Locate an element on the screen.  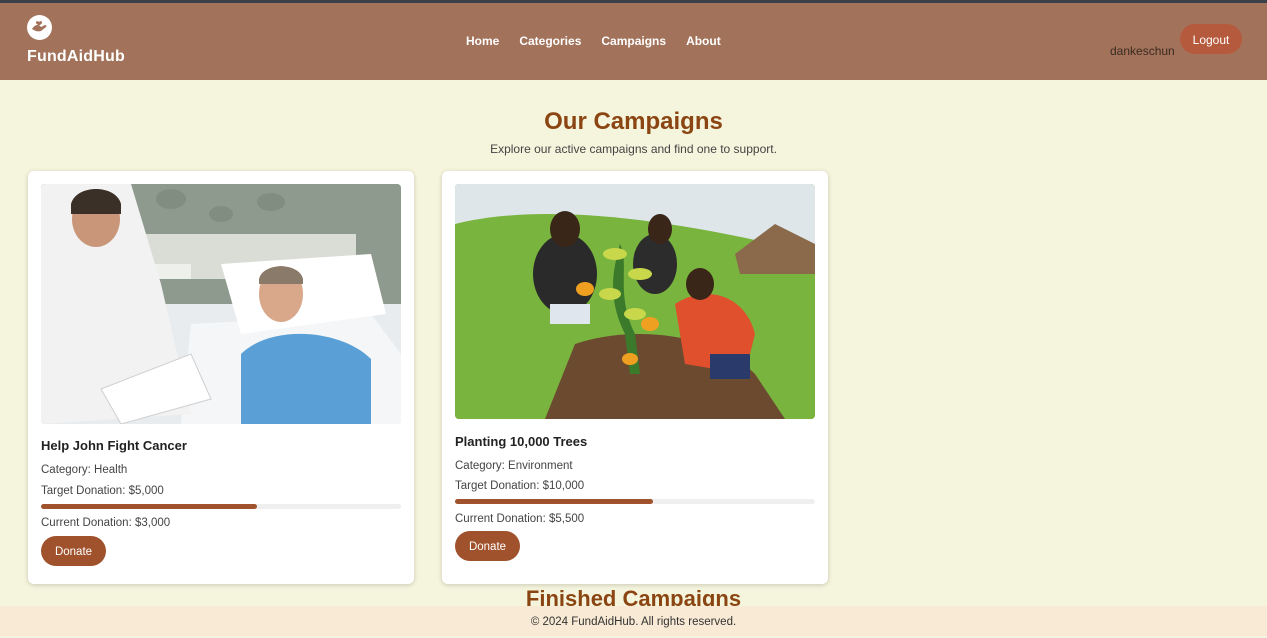
campaign-image-tree-planting is located at coordinates (635, 301).